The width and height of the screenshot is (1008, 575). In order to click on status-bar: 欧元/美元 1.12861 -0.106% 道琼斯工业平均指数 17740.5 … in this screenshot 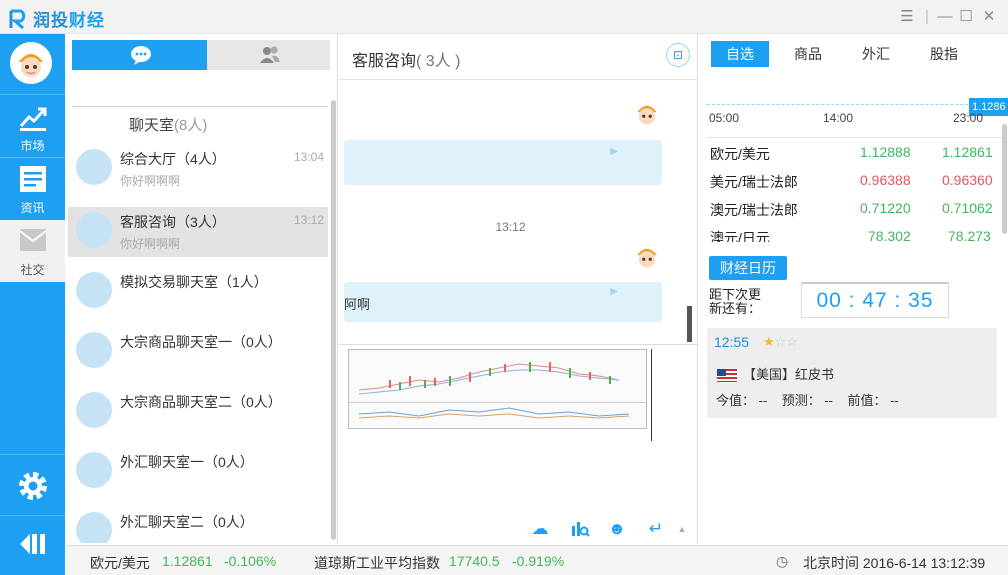, I will do `click(537, 560)`.